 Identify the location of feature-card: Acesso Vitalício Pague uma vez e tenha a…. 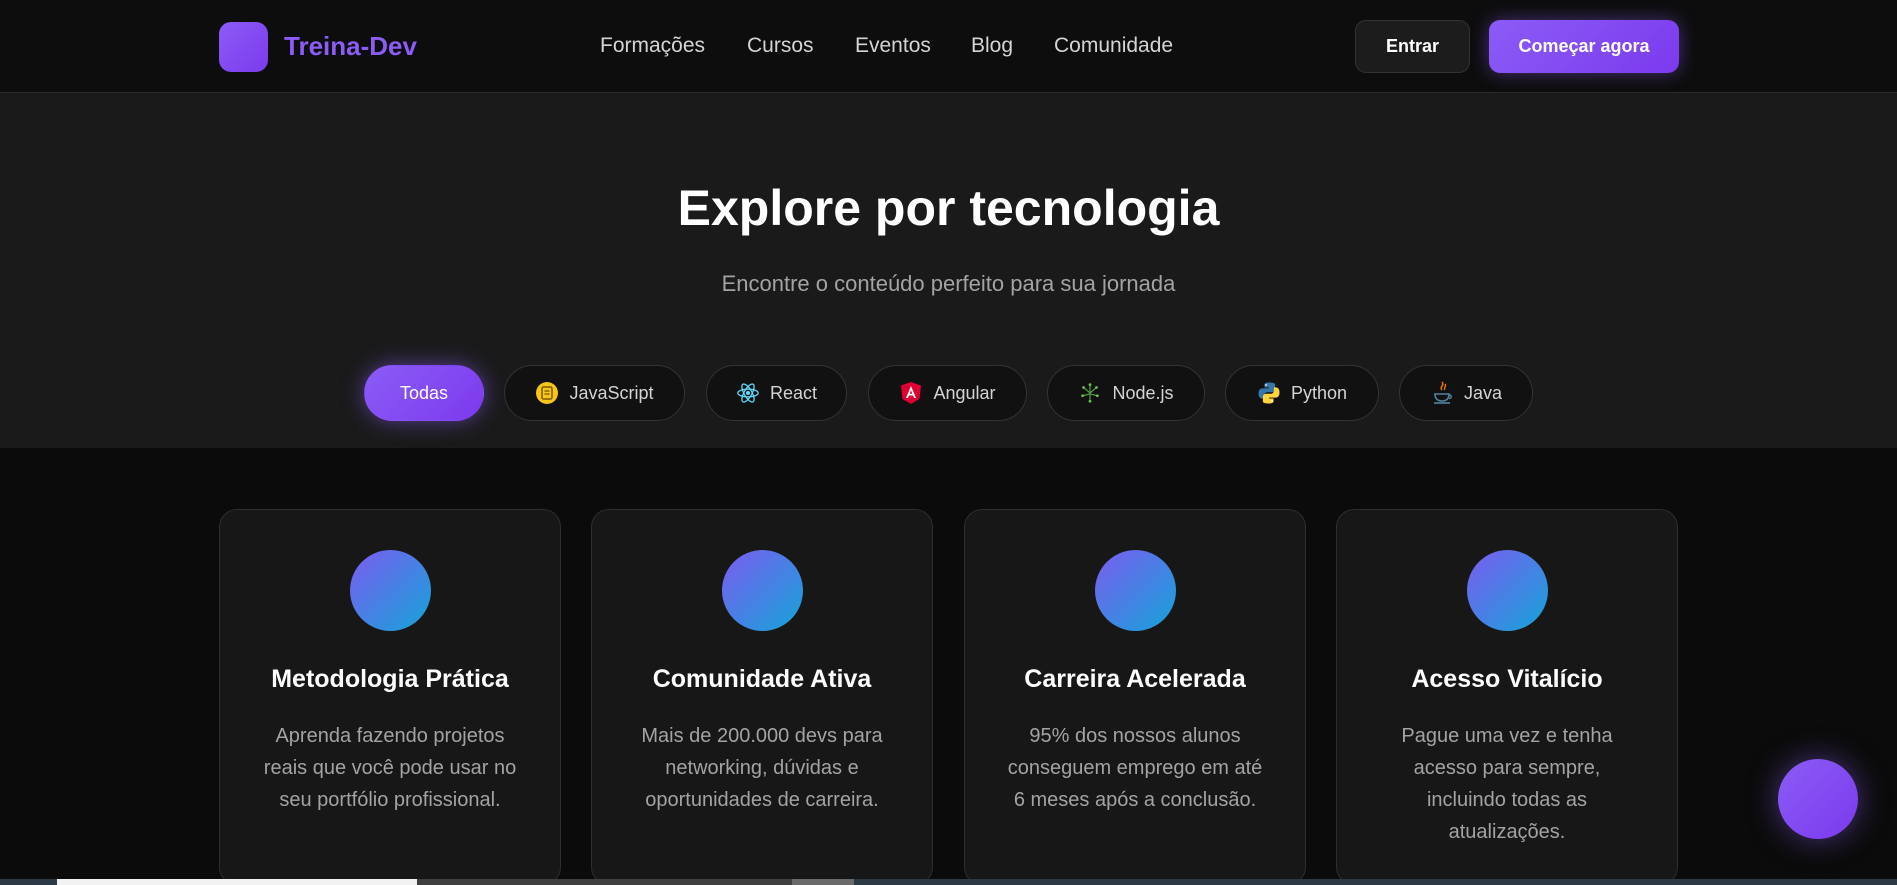
(1507, 697).